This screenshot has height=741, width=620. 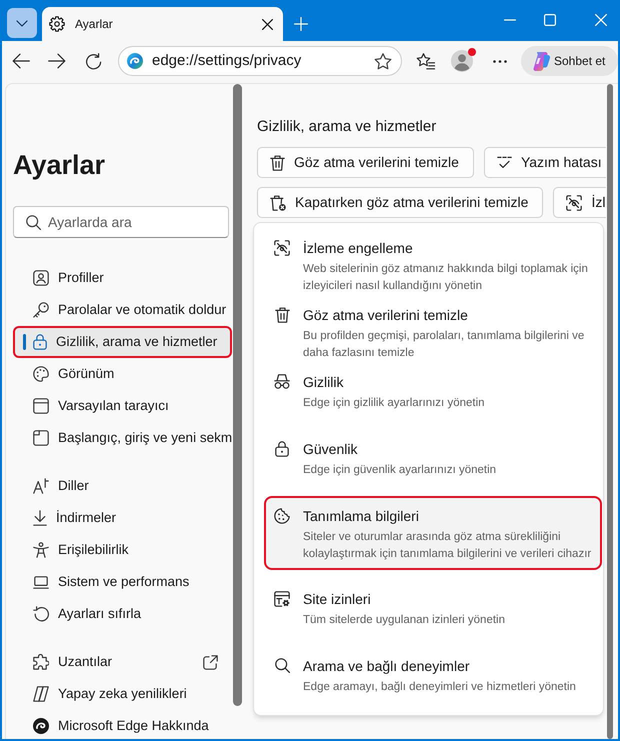 I want to click on maximize-icon, so click(x=550, y=20).